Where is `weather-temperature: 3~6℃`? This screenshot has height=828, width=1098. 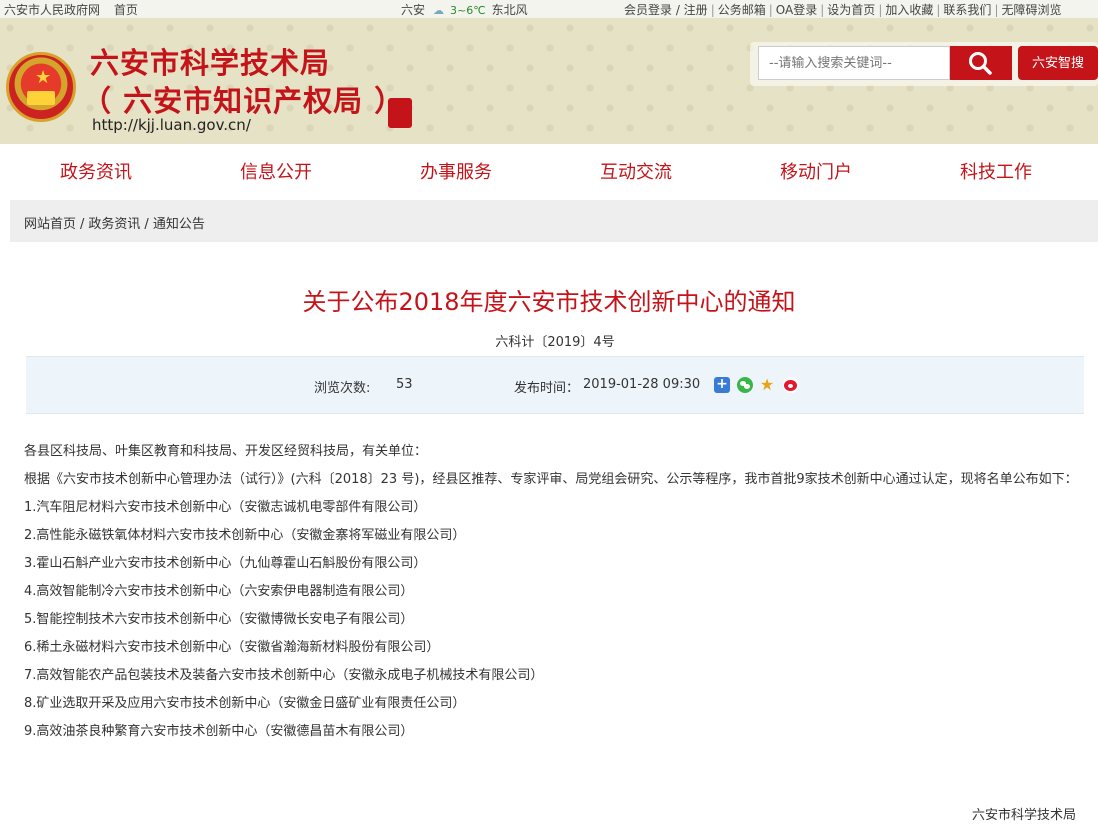 weather-temperature: 3~6℃ is located at coordinates (468, 10).